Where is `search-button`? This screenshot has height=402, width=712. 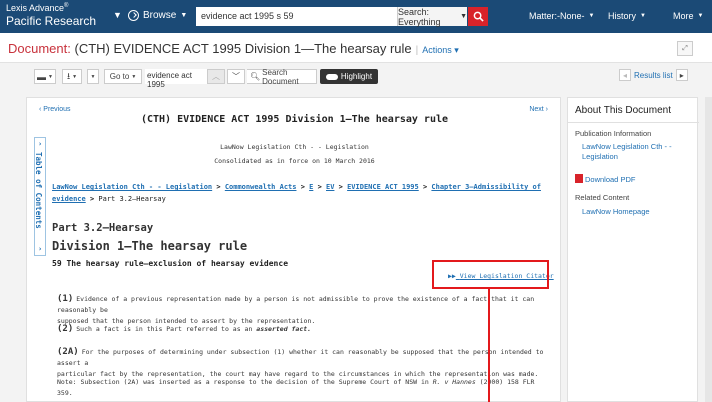
search-button is located at coordinates (478, 16).